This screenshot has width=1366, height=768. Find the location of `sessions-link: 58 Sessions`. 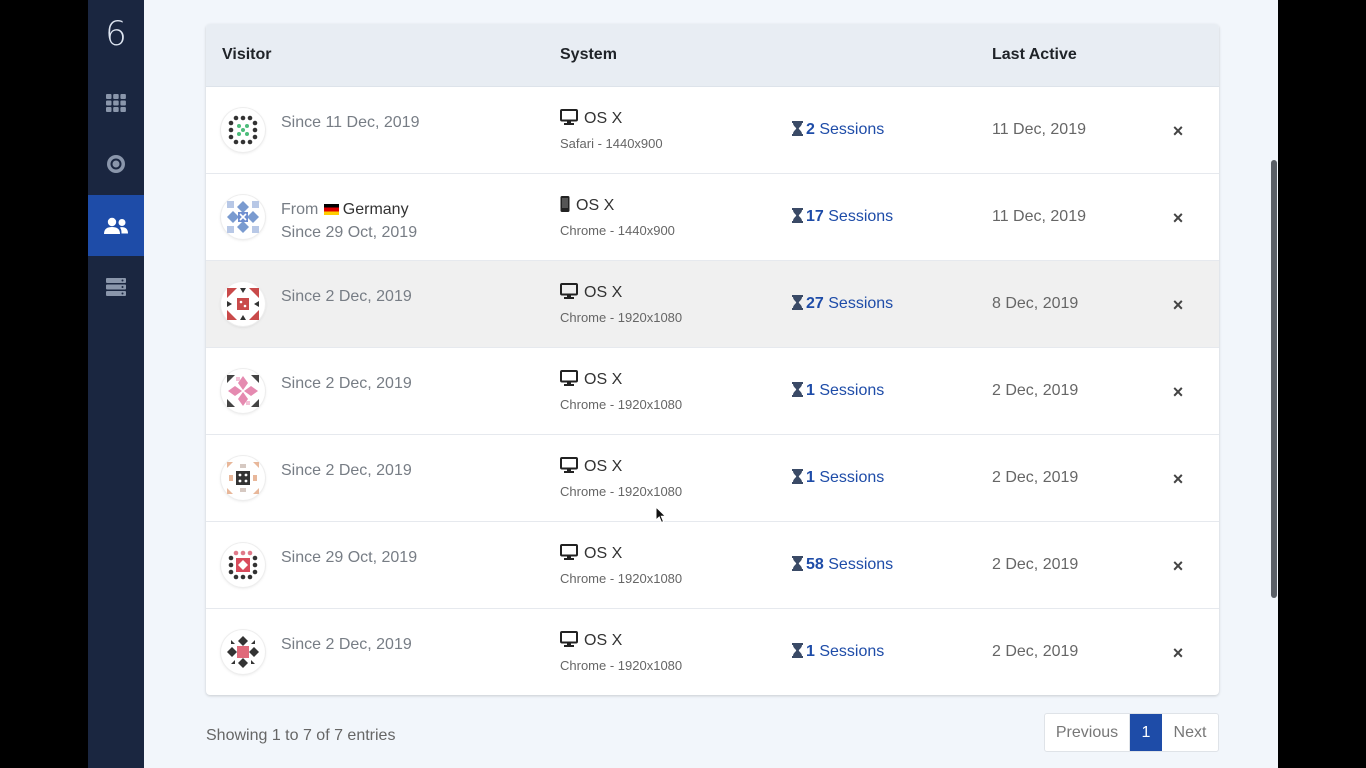

sessions-link: 58 Sessions is located at coordinates (842, 565).